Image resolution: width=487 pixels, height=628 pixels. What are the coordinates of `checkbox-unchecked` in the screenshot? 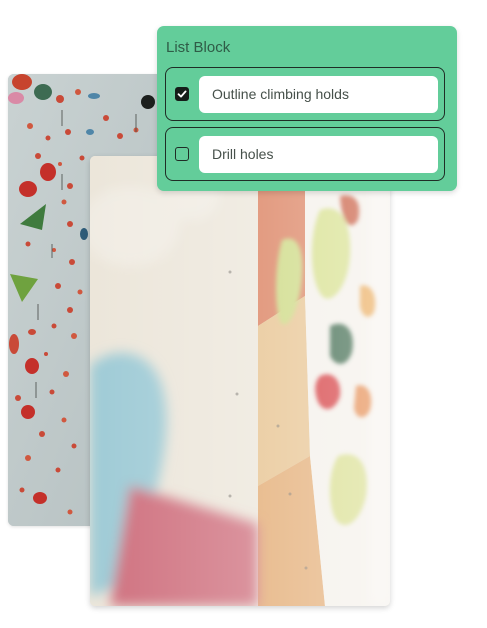 It's located at (182, 154).